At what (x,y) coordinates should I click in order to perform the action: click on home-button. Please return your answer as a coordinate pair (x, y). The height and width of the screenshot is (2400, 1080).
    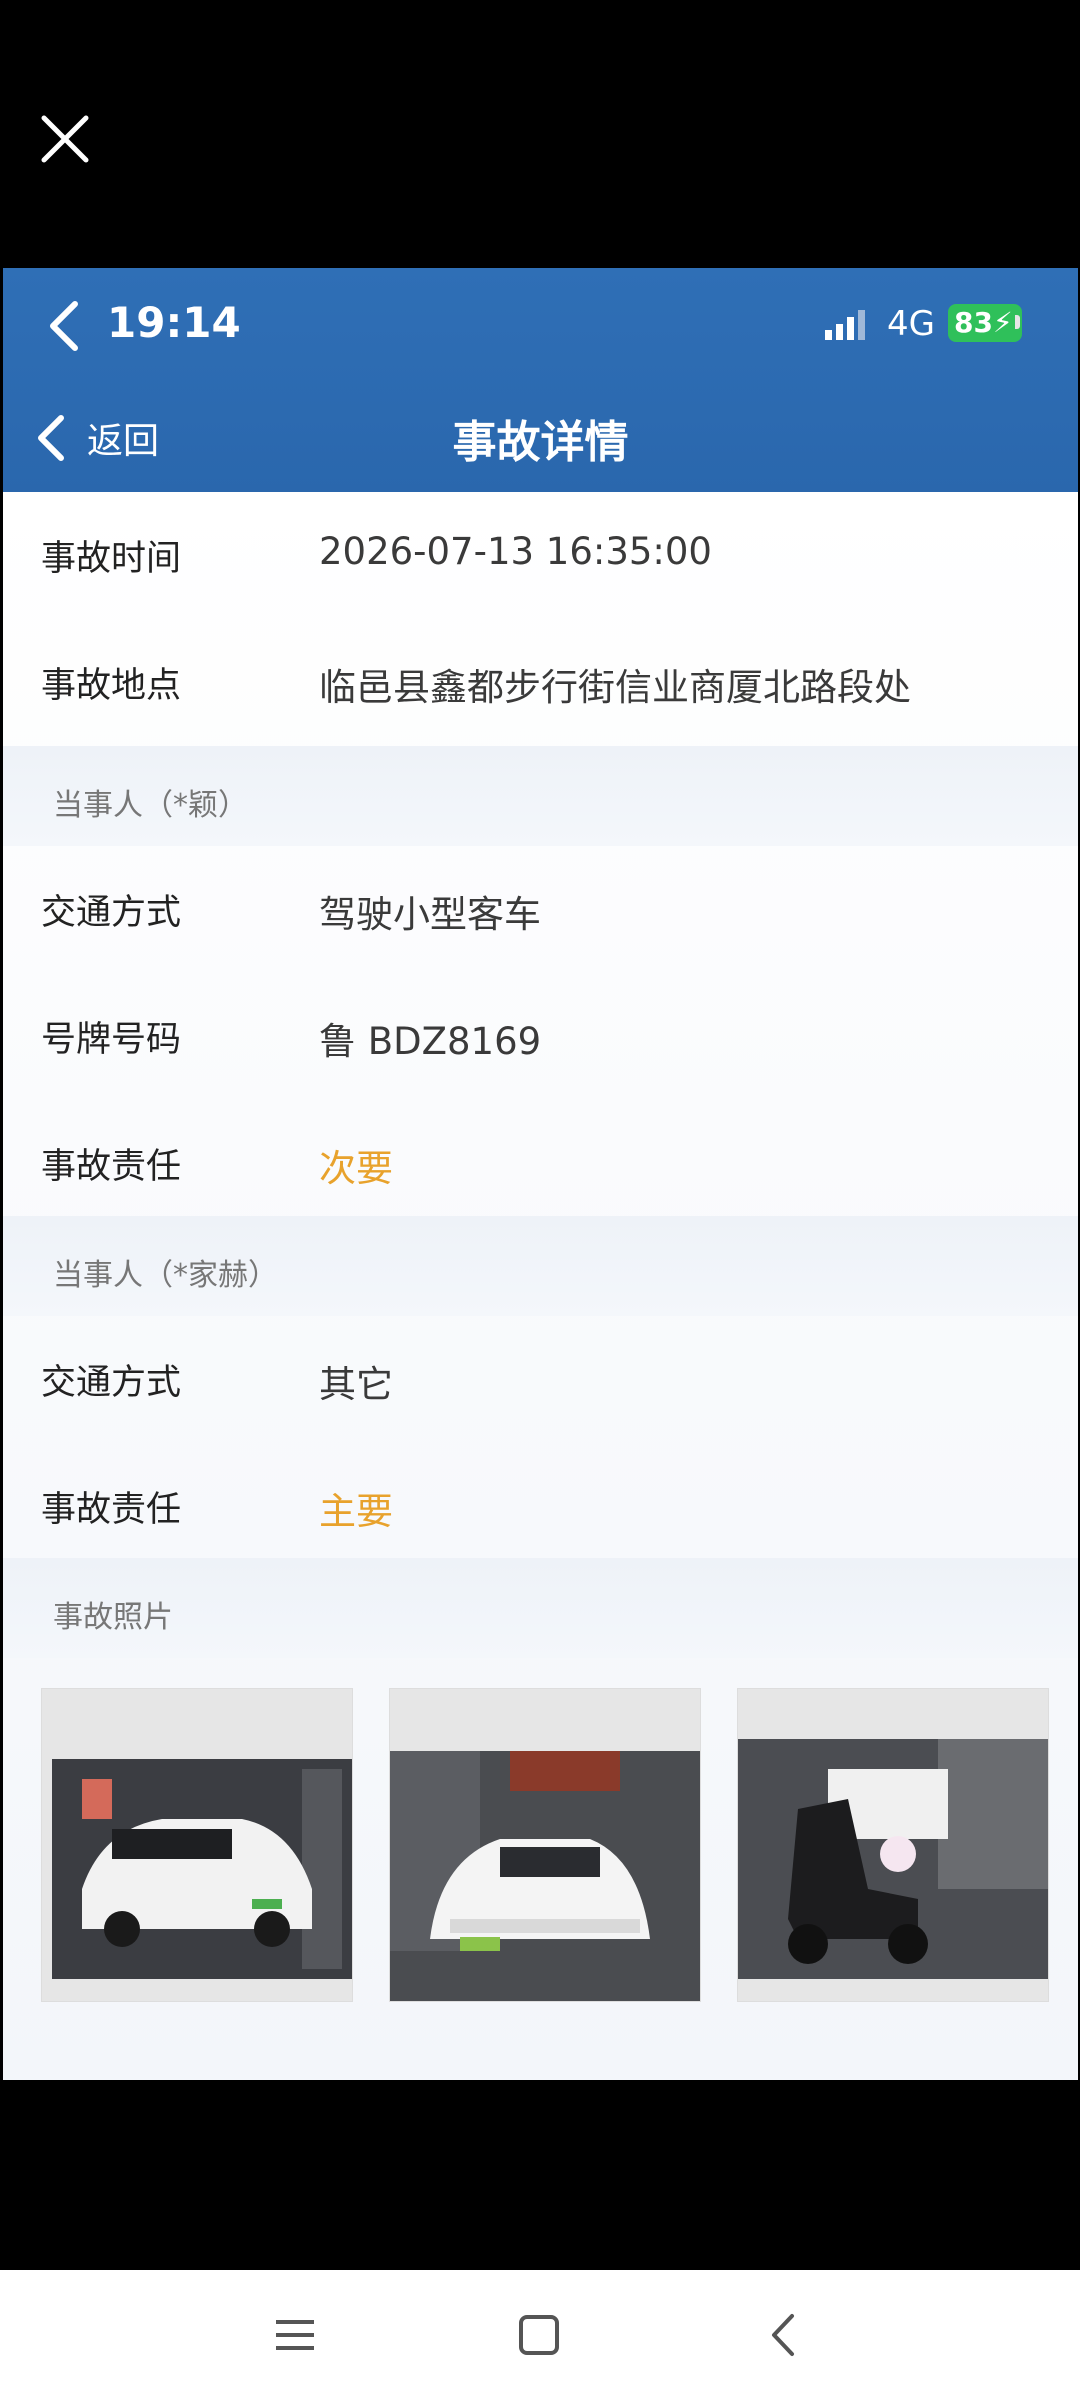
    Looking at the image, I should click on (539, 2335).